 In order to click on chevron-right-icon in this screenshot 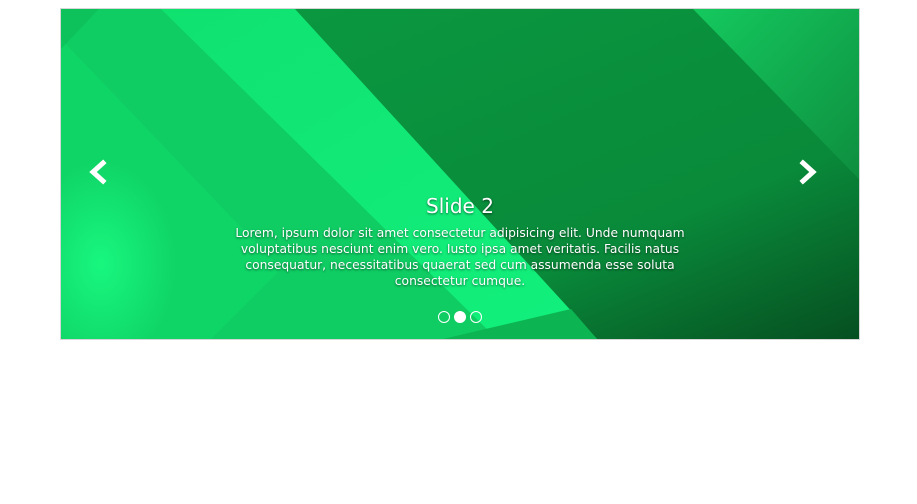, I will do `click(808, 172)`.